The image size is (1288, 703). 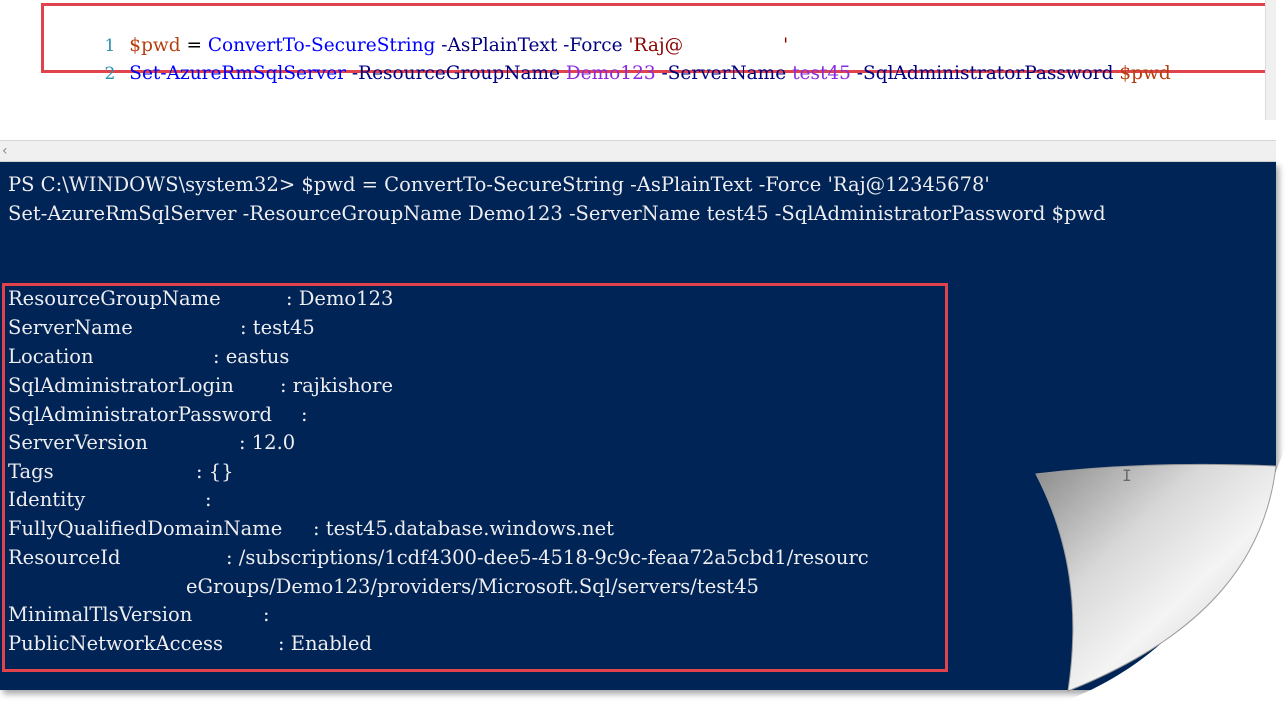 What do you see at coordinates (267, 442) in the screenshot?
I see `output-value: : 12.0` at bounding box center [267, 442].